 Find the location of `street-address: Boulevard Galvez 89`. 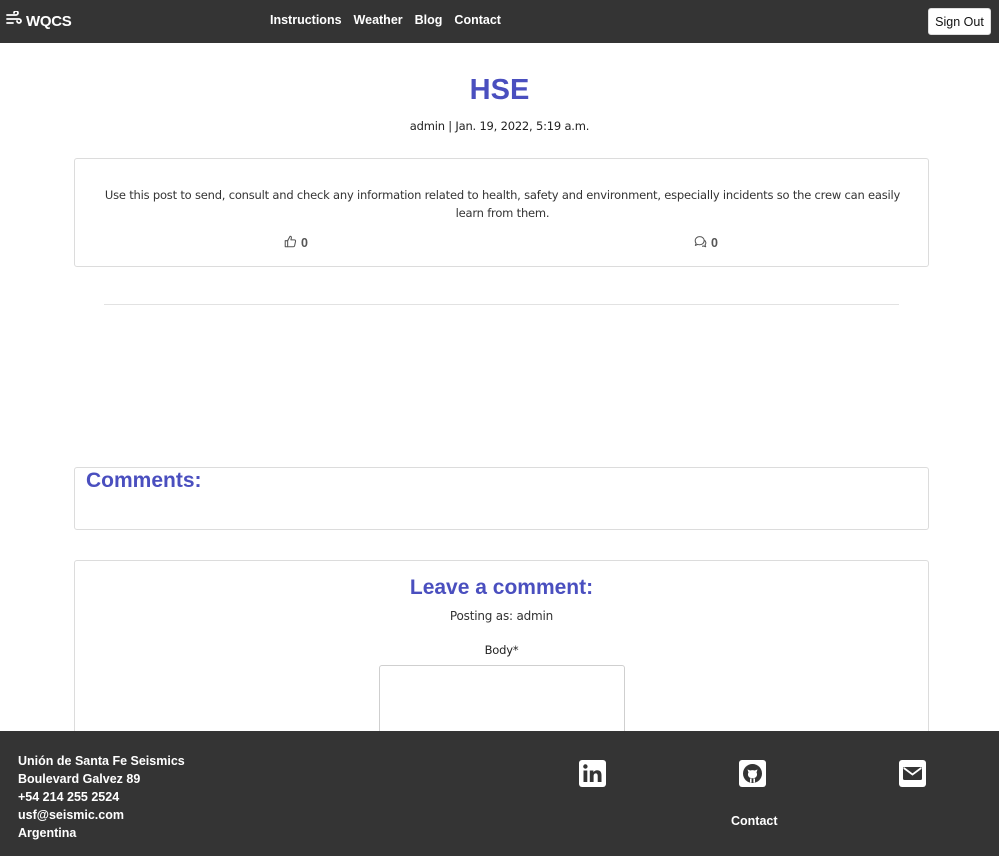

street-address: Boulevard Galvez 89 is located at coordinates (79, 779).